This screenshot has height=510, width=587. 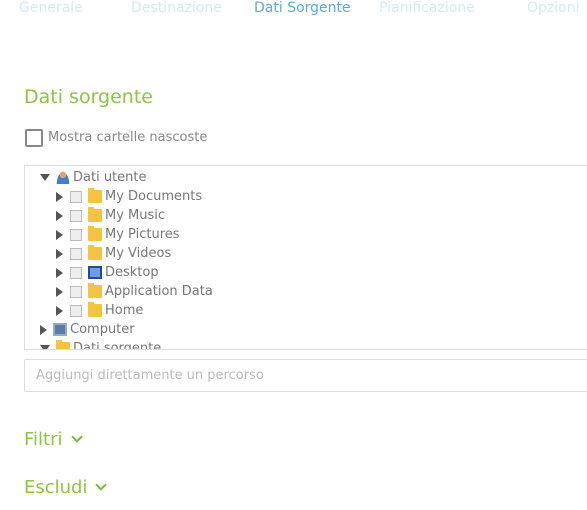 What do you see at coordinates (51, 8) in the screenshot?
I see `tab-generale: Generale` at bounding box center [51, 8].